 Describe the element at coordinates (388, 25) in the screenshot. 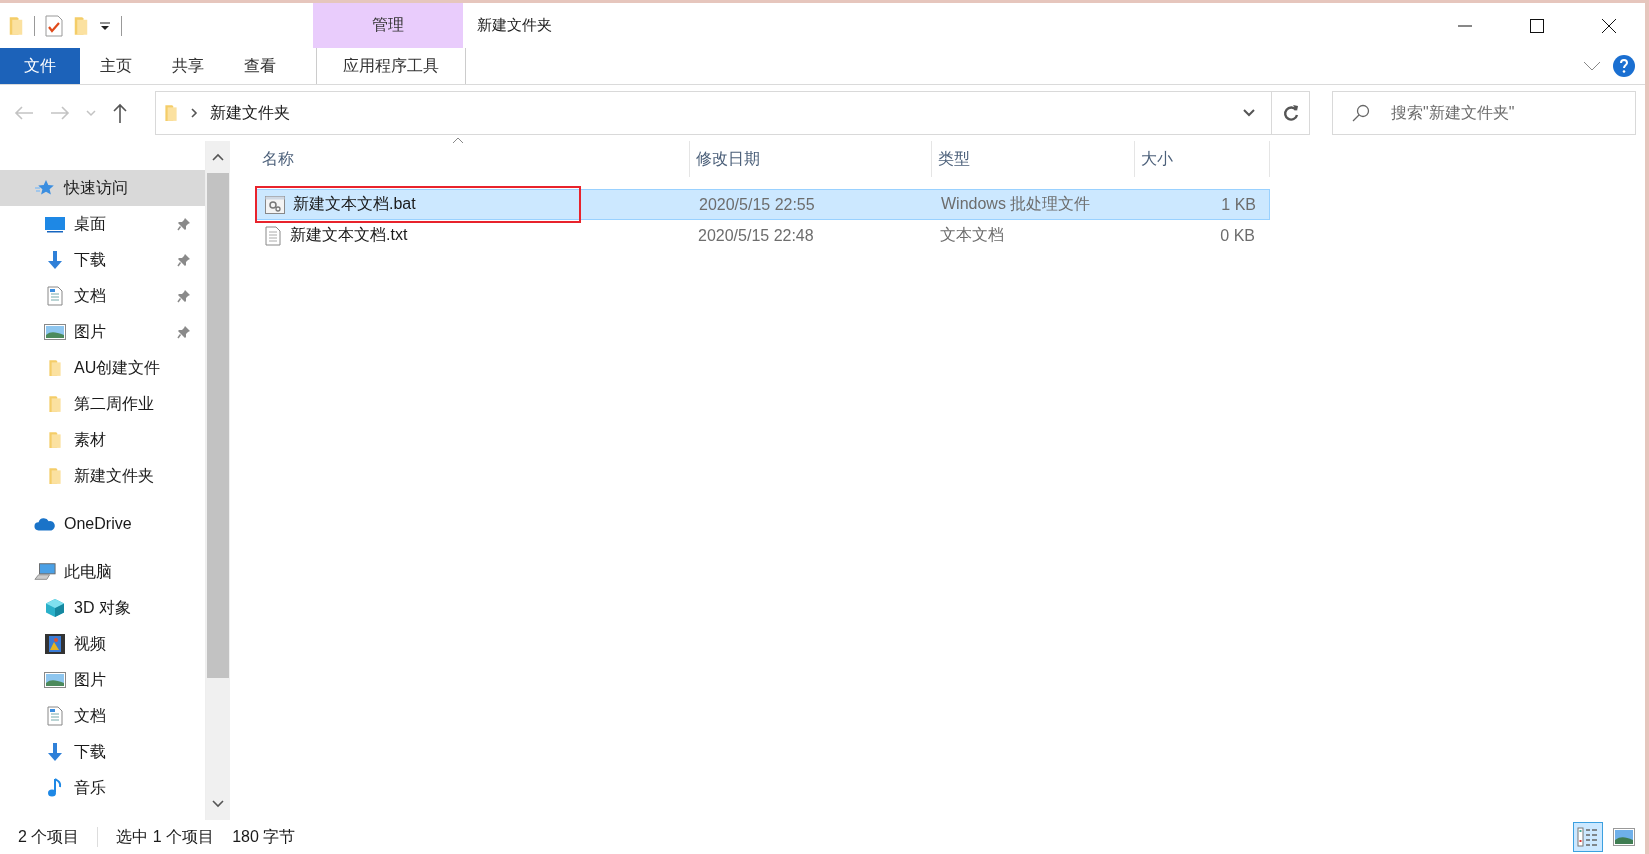

I see `context-tab-group: 管理` at that location.